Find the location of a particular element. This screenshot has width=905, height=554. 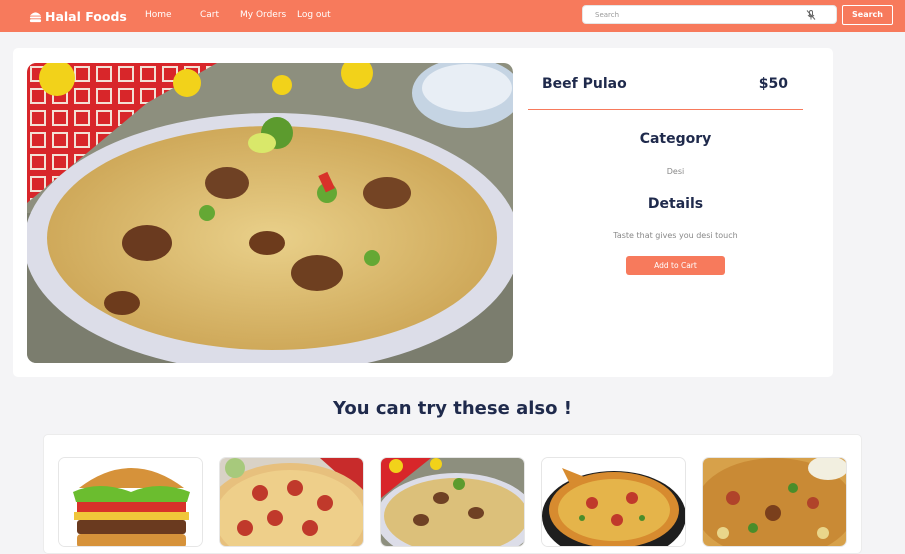

burger-image is located at coordinates (130, 502).